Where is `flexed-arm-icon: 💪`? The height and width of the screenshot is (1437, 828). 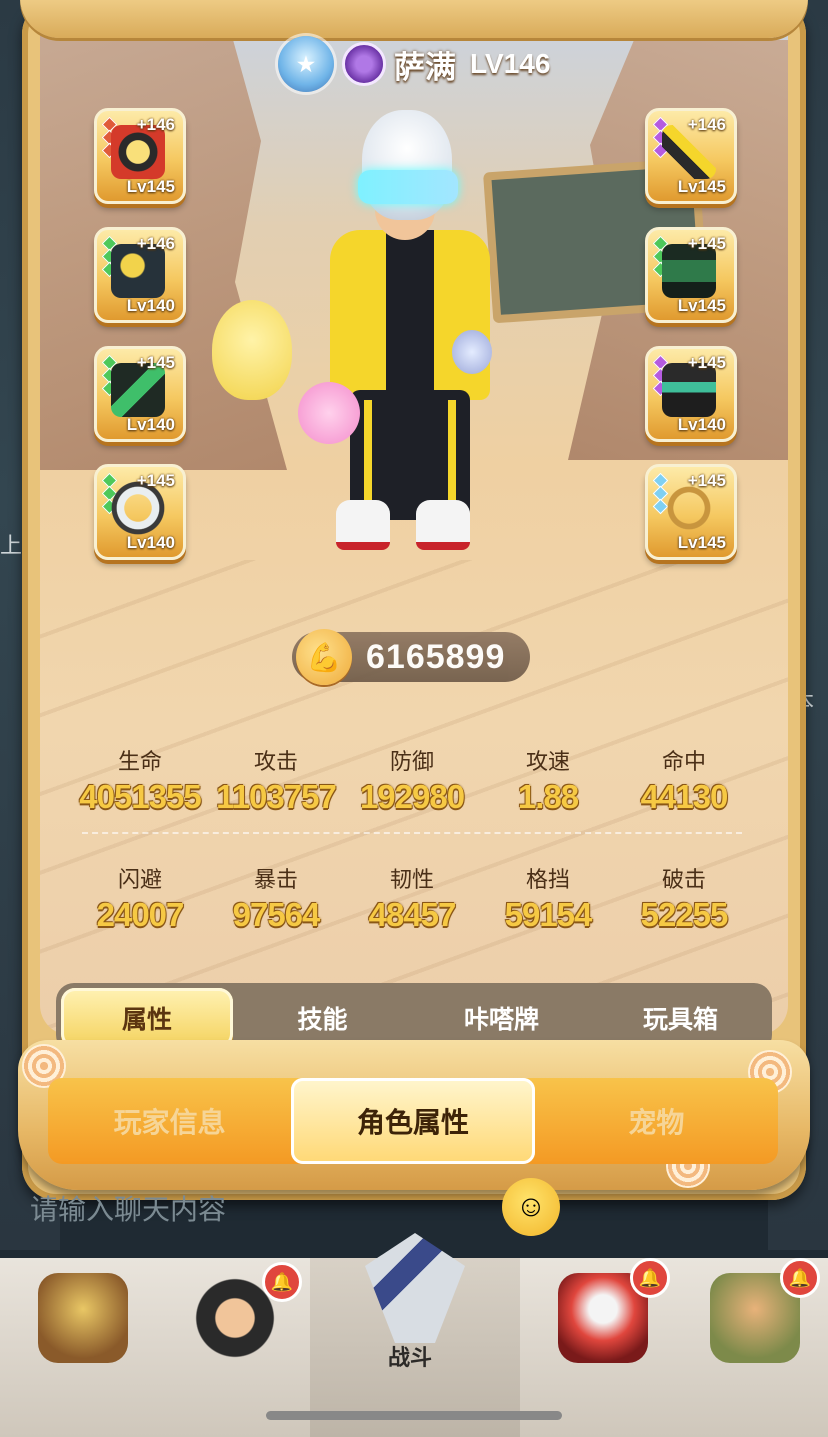 flexed-arm-icon: 💪 is located at coordinates (324, 657).